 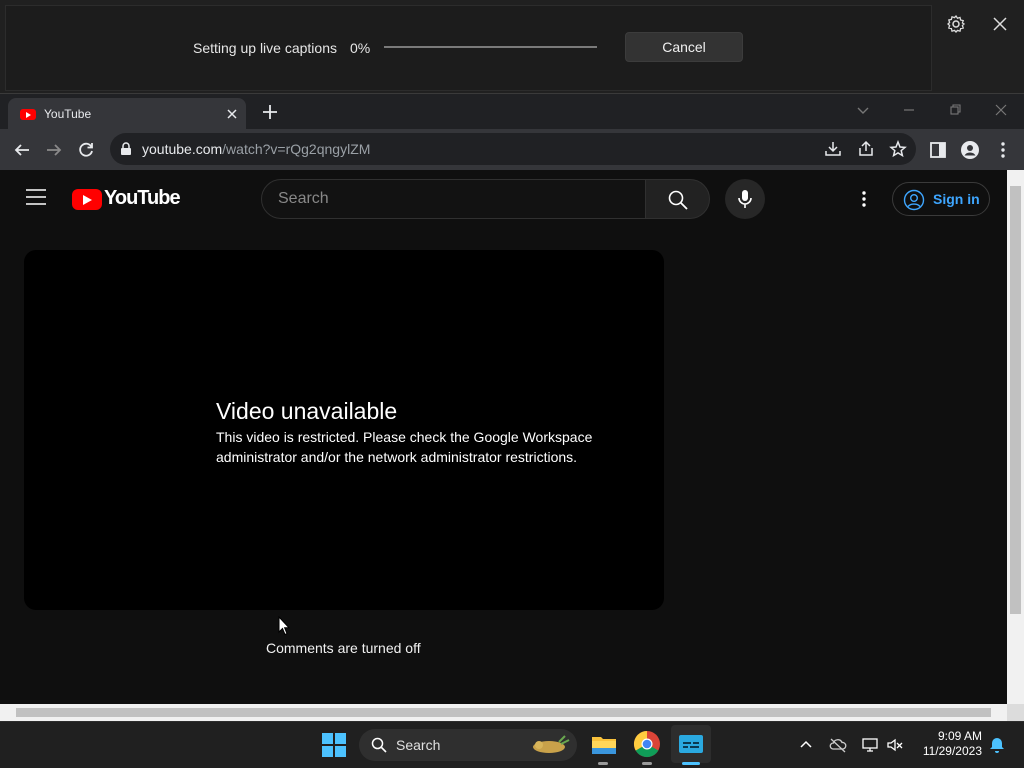 I want to click on close-icon, so click(x=1000, y=24).